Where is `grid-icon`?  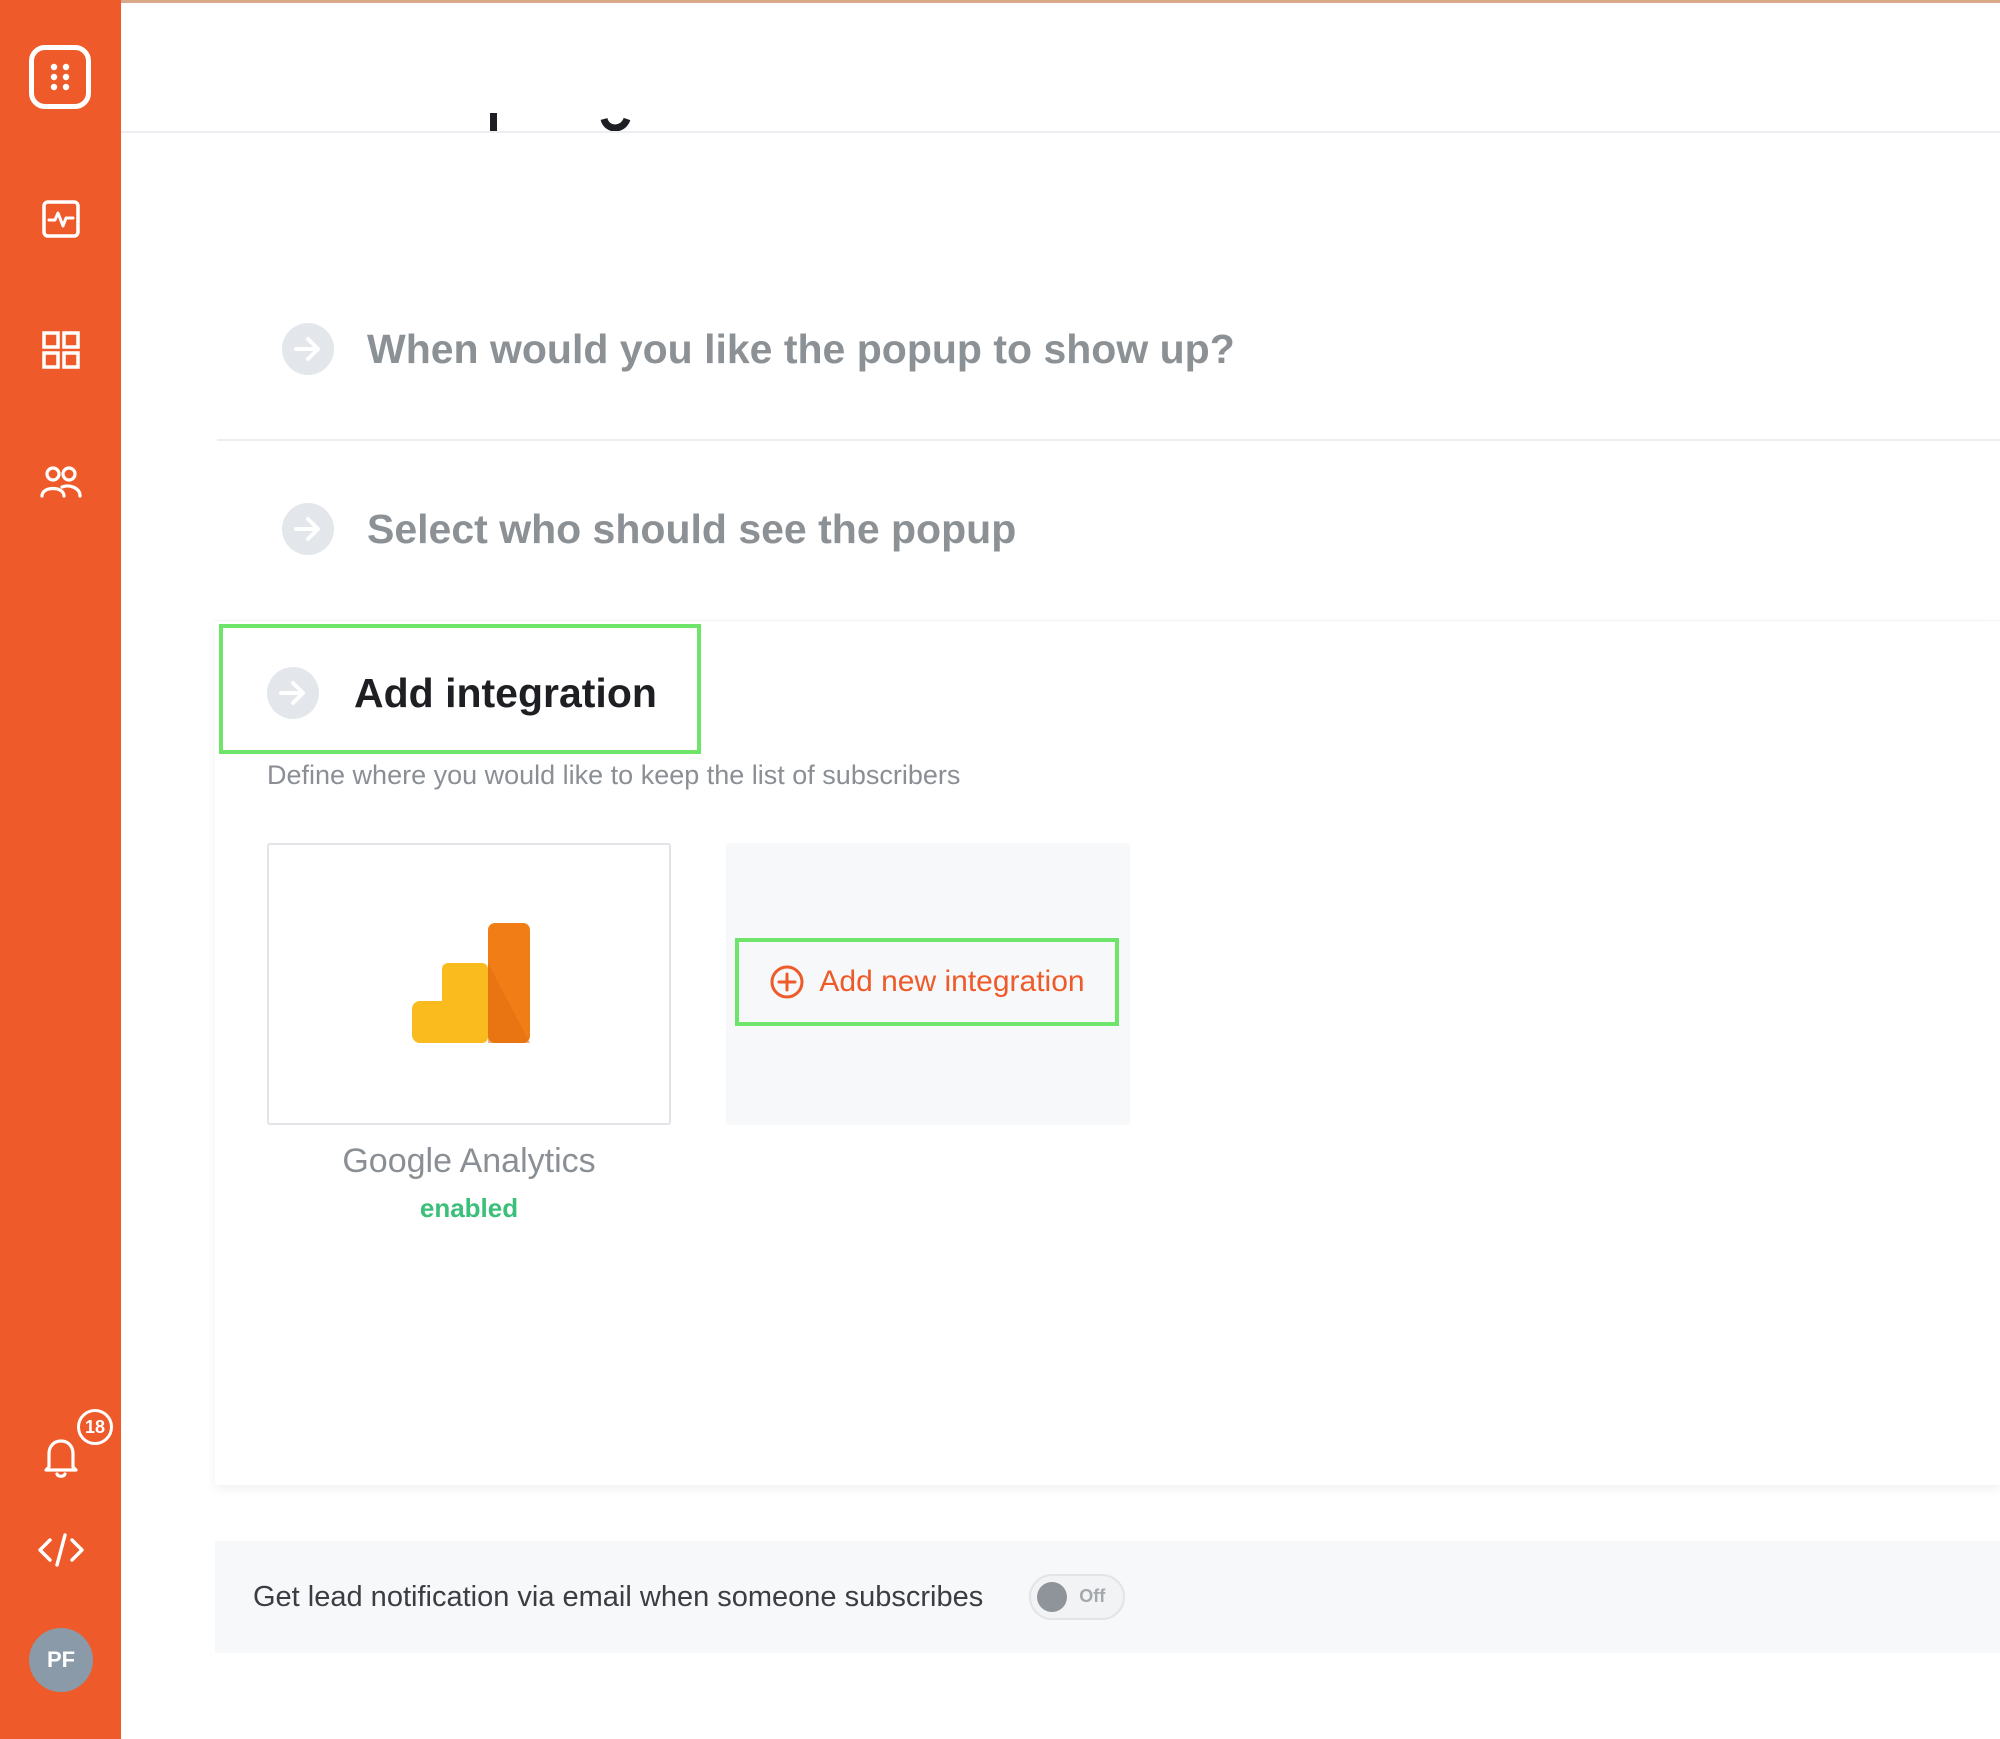
grid-icon is located at coordinates (60, 350).